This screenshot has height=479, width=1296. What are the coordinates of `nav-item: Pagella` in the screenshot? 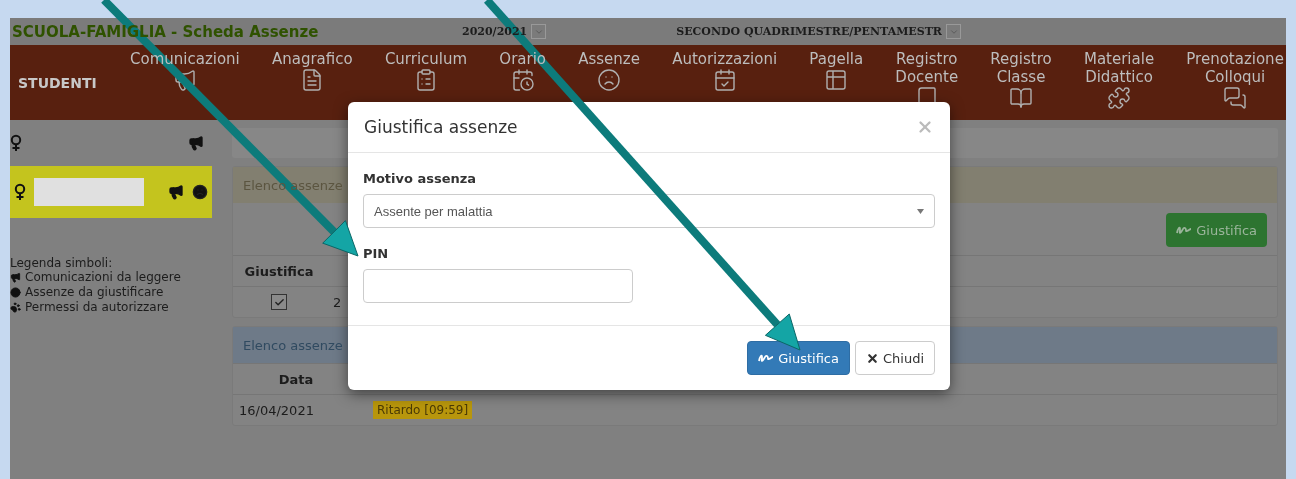 It's located at (836, 58).